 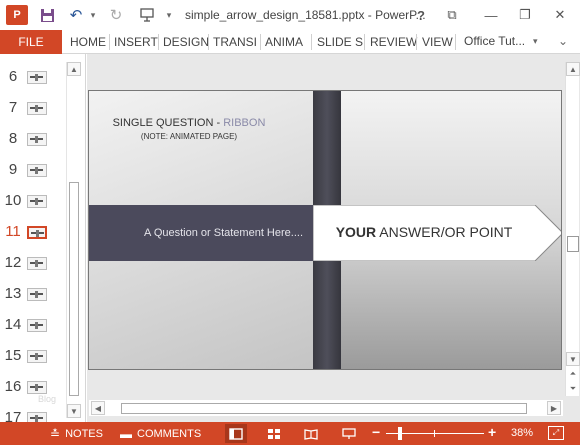 What do you see at coordinates (400, 433) in the screenshot?
I see `zoom-slider-thumb` at bounding box center [400, 433].